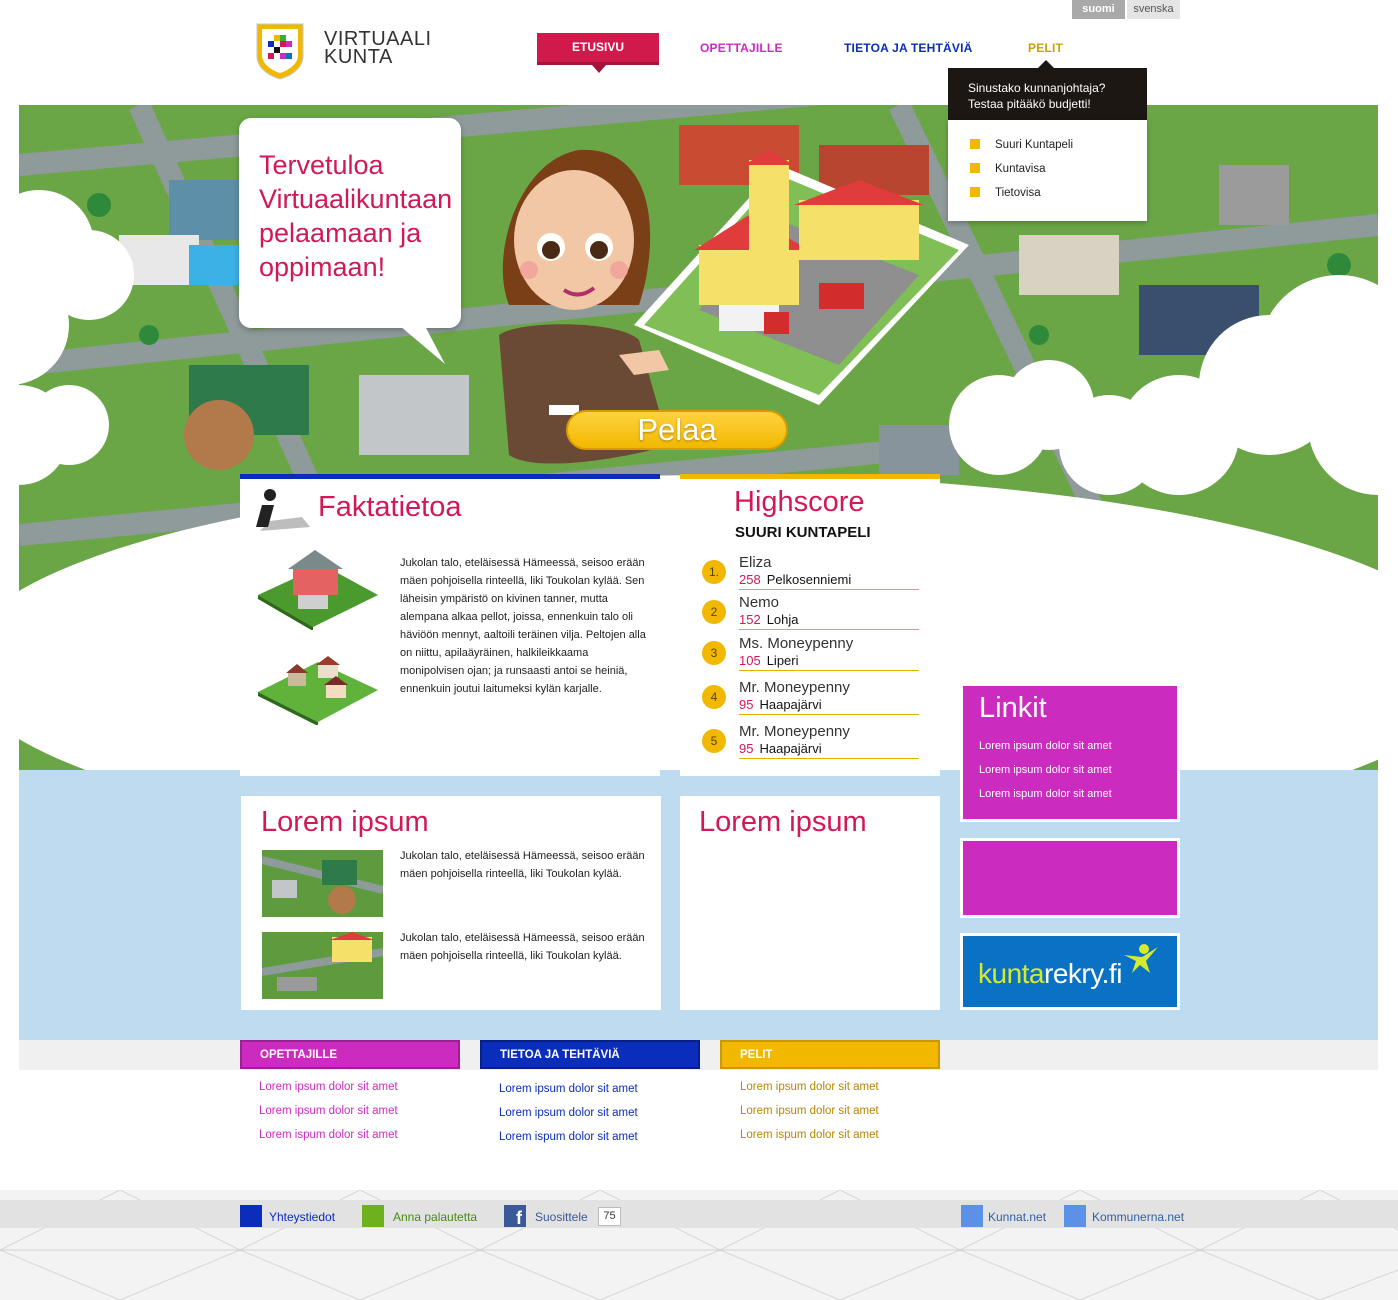 This screenshot has height=1300, width=1398. Describe the element at coordinates (830, 1054) in the screenshot. I see `footer-pelit-header: PELIT` at that location.